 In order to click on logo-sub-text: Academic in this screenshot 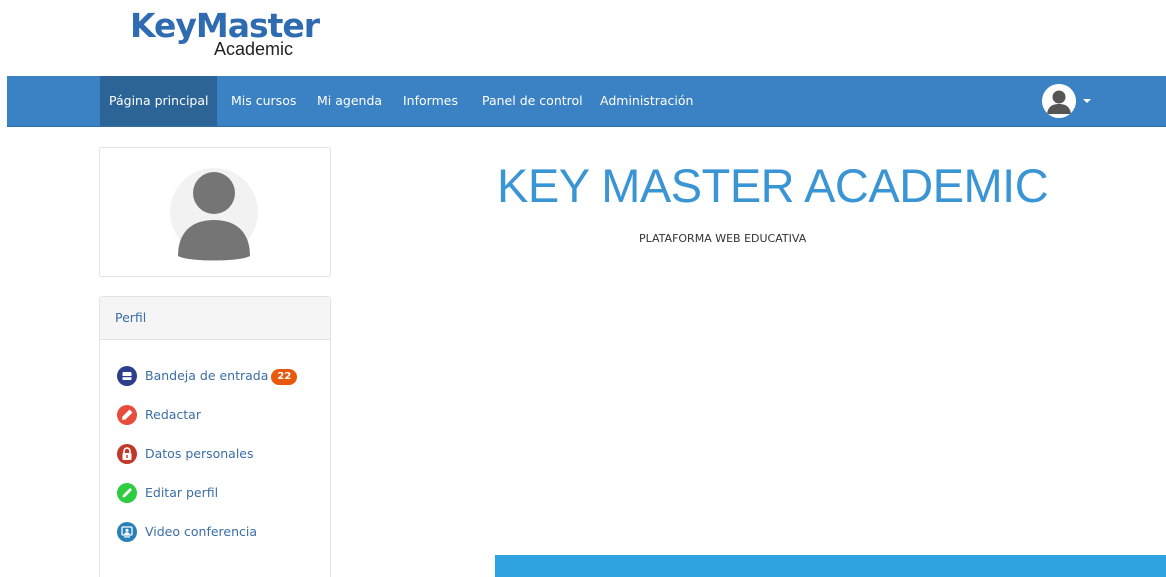, I will do `click(254, 49)`.